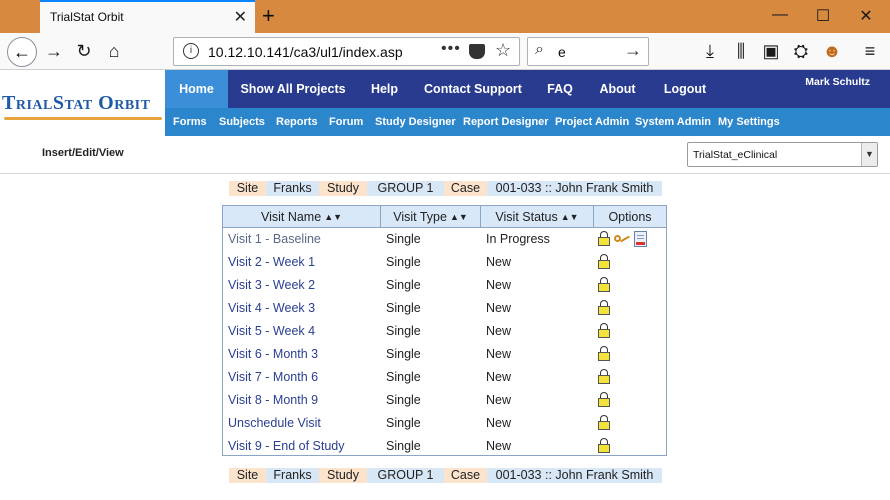 Image resolution: width=890 pixels, height=500 pixels. What do you see at coordinates (273, 377) in the screenshot?
I see `visit-name-link: Visit 7 - Month 6` at bounding box center [273, 377].